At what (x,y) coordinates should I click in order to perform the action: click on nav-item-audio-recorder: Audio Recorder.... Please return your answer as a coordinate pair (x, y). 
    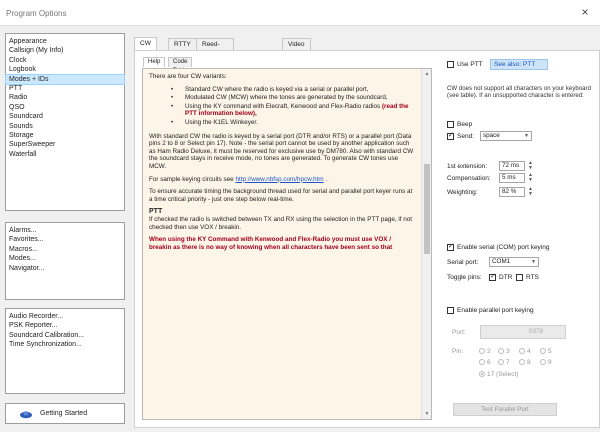
    Looking at the image, I should click on (65, 316).